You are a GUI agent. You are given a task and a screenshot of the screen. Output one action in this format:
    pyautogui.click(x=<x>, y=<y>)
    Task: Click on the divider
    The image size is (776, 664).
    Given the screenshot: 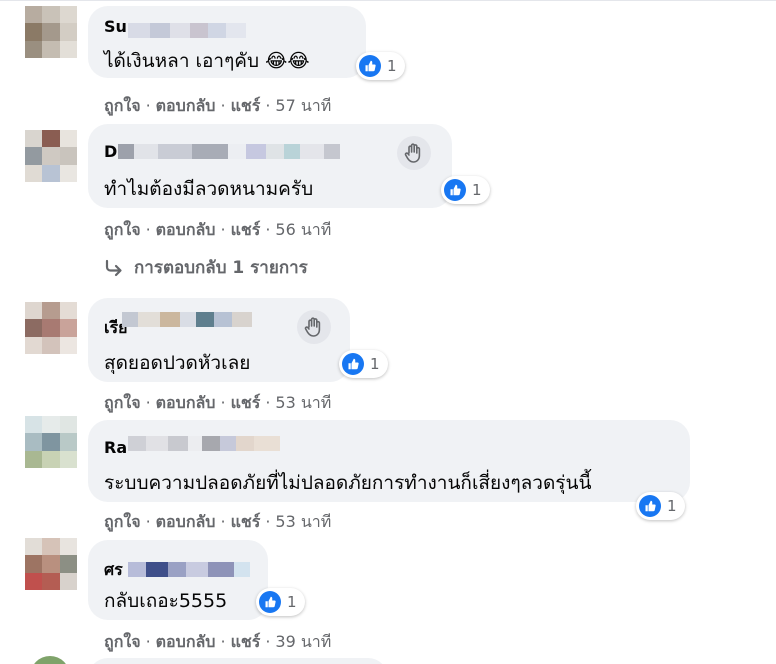 What is the action you would take?
    pyautogui.click(x=388, y=0)
    